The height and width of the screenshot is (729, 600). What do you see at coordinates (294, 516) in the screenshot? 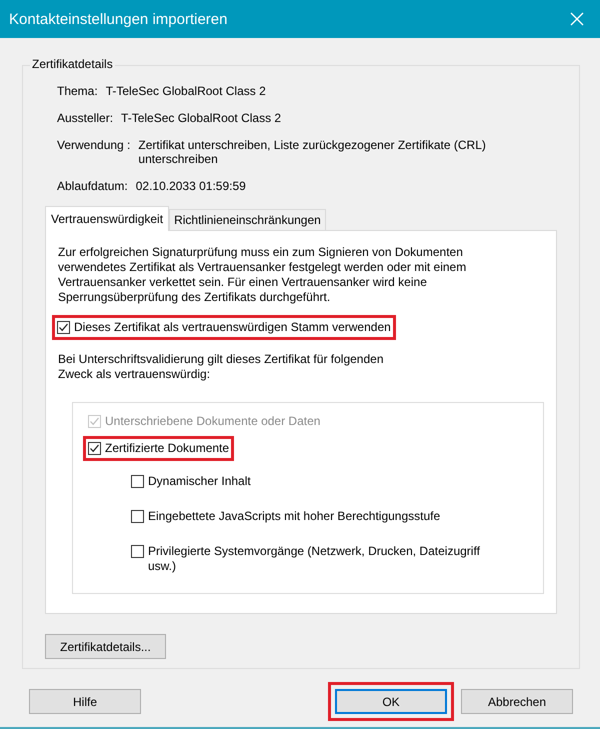
I see `checkbox-label: Eingebettete JavaScripts mit hoher Berechtigungsstufe` at bounding box center [294, 516].